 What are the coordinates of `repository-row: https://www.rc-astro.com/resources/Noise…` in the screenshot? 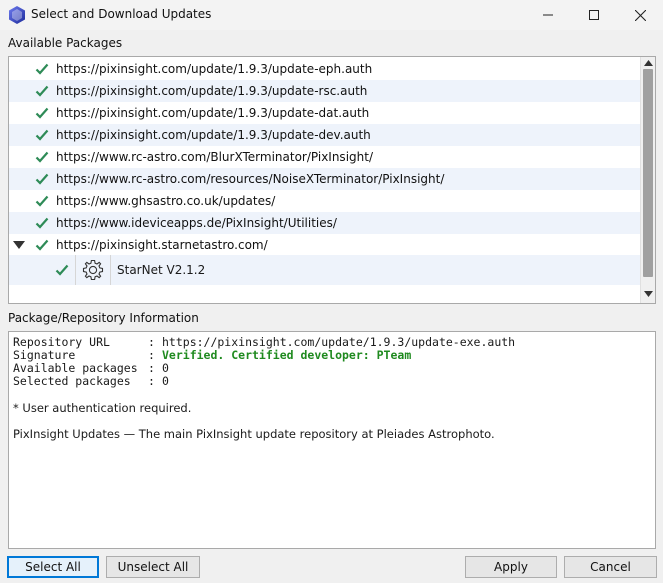 It's located at (325, 179).